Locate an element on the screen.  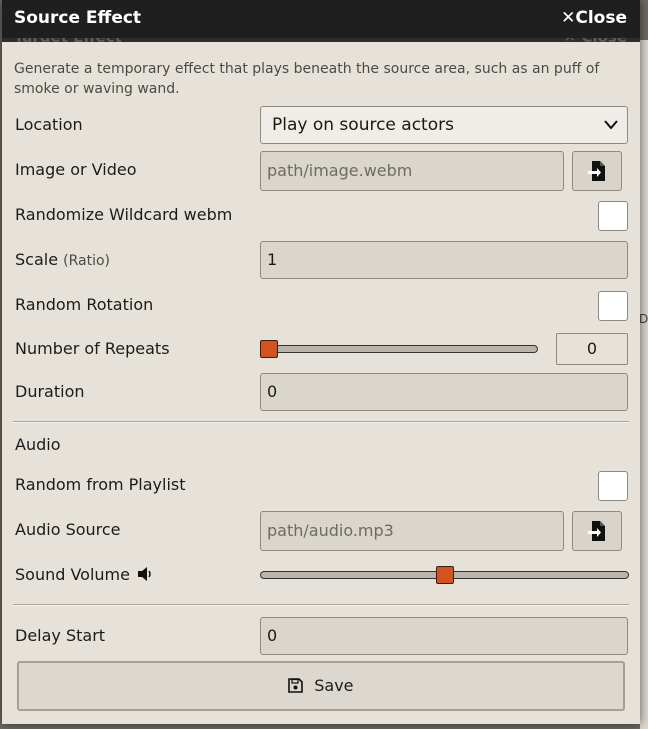
background-panel: Da is located at coordinates (643, 384).